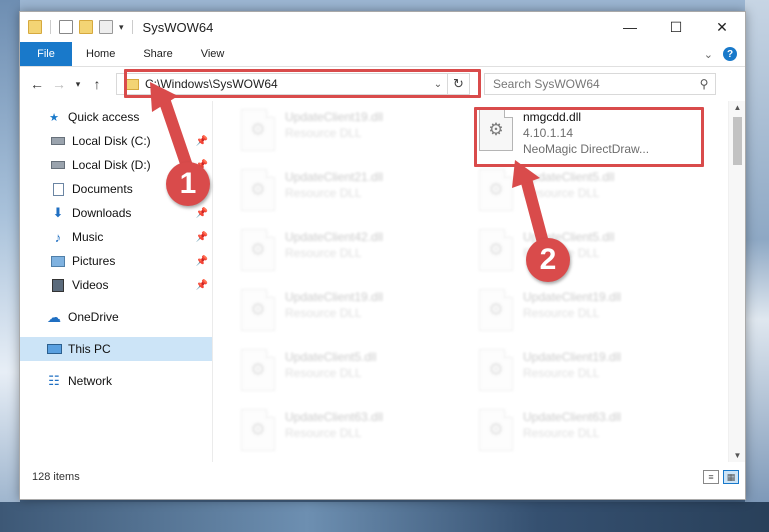 This screenshot has width=769, height=532. Describe the element at coordinates (737, 141) in the screenshot. I see `scrollbar-thumb` at that location.